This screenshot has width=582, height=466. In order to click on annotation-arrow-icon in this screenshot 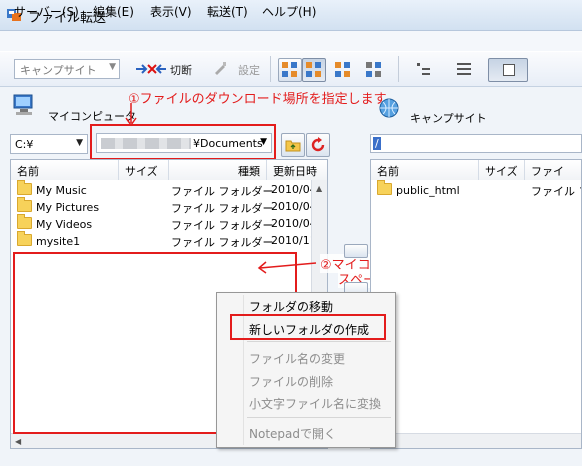, I will do `click(287, 267)`.